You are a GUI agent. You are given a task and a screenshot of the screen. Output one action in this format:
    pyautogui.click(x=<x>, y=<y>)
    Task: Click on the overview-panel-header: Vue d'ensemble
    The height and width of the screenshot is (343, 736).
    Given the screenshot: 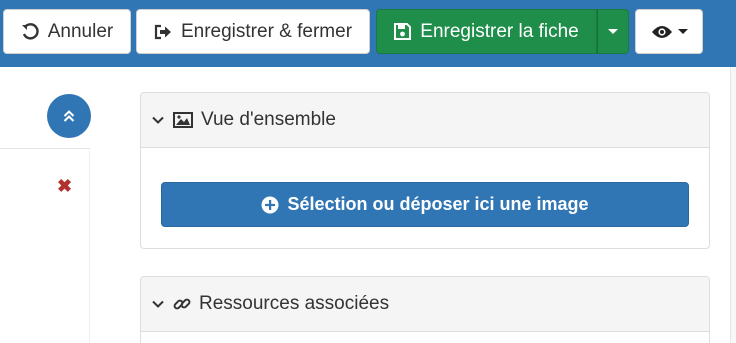 What is the action you would take?
    pyautogui.click(x=425, y=120)
    